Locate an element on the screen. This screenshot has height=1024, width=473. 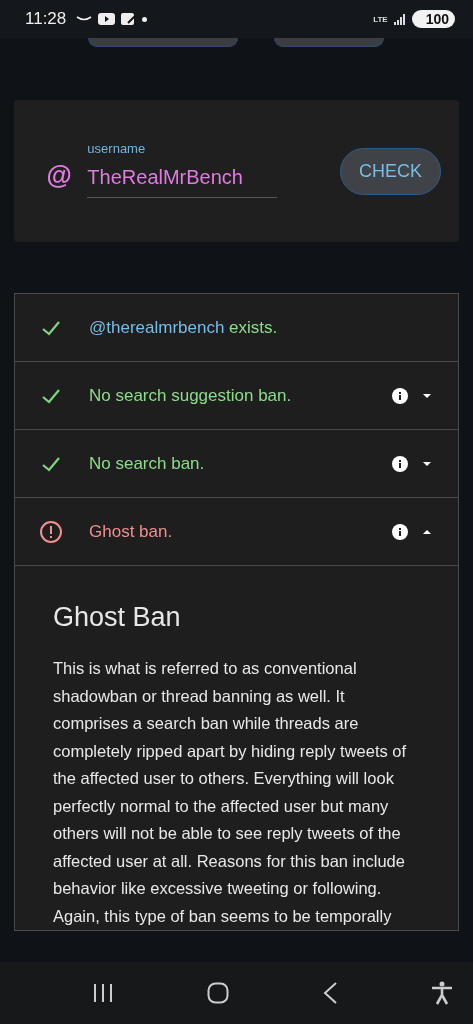
result-text: No search suggestion ban. is located at coordinates (191, 395).